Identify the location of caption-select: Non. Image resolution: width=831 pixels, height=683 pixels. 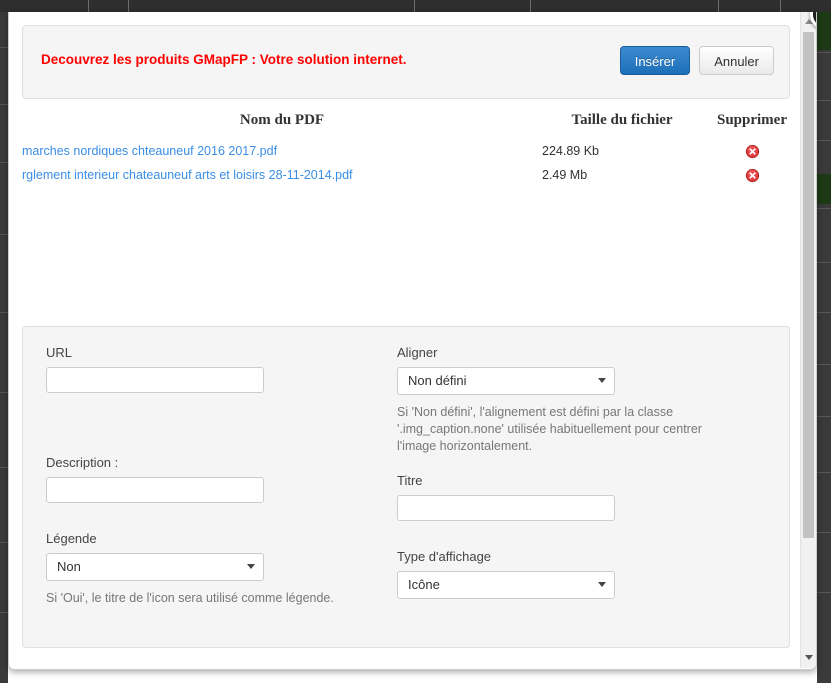
(155, 567).